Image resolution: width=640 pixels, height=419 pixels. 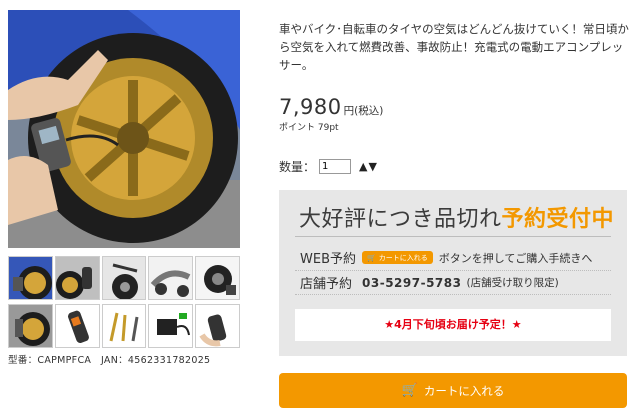 I want to click on add-to-cart-button: 🛒 カートに入れる, so click(x=453, y=390).